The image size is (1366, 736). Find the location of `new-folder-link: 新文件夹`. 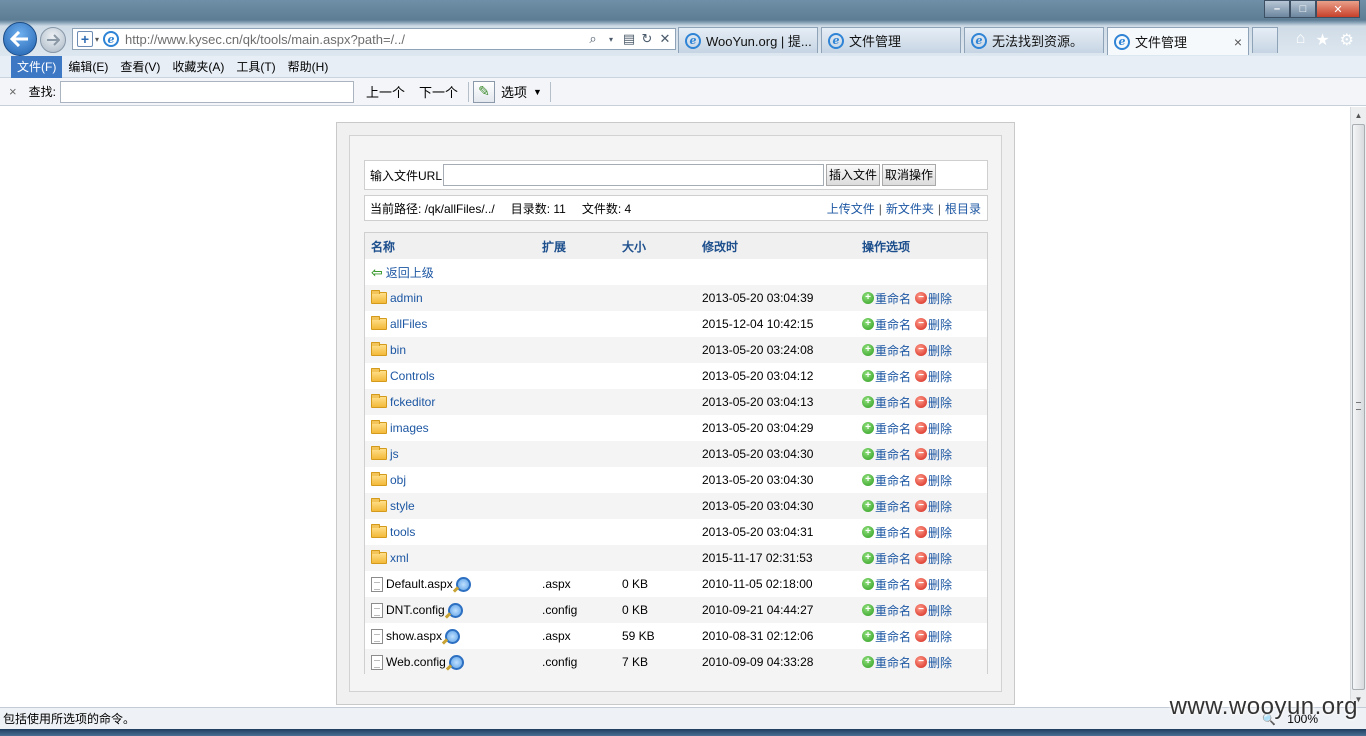

new-folder-link: 新文件夹 is located at coordinates (910, 209).